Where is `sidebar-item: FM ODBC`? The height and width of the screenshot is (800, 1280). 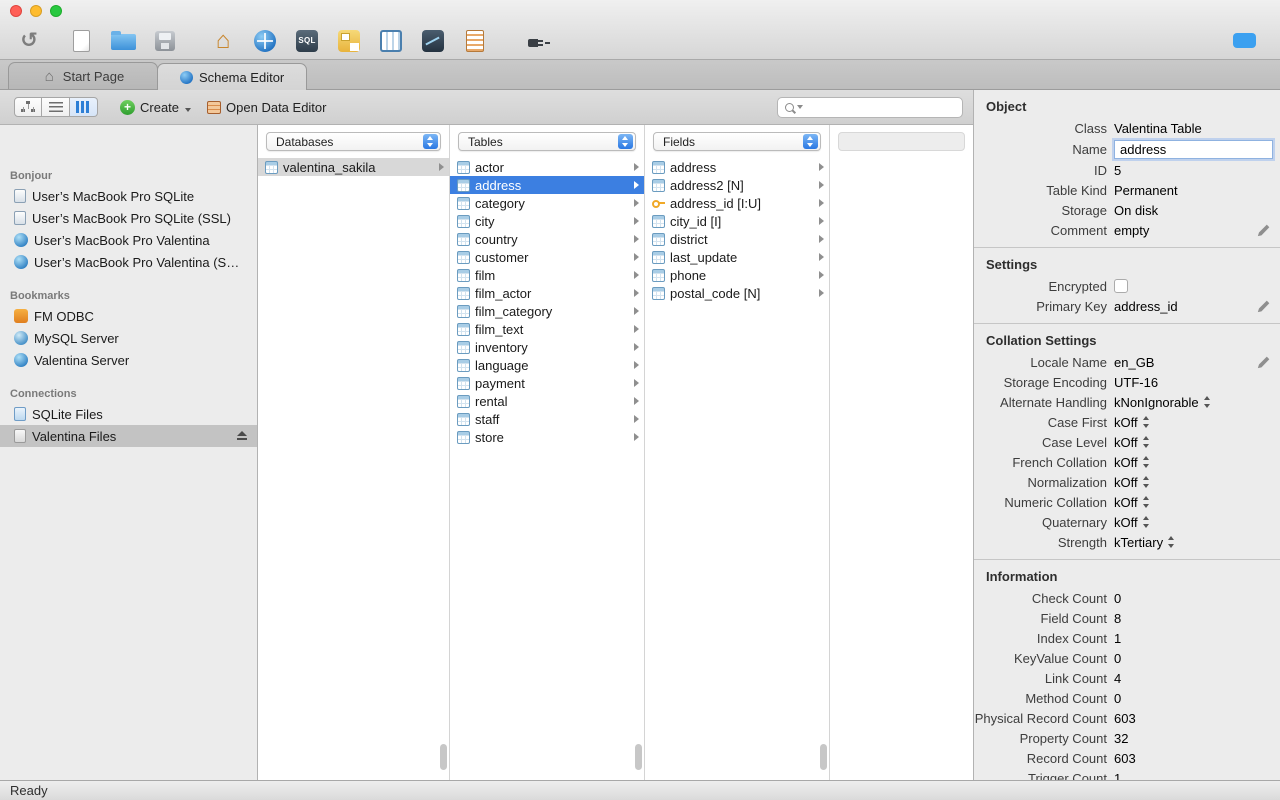
sidebar-item: FM ODBC is located at coordinates (128, 316).